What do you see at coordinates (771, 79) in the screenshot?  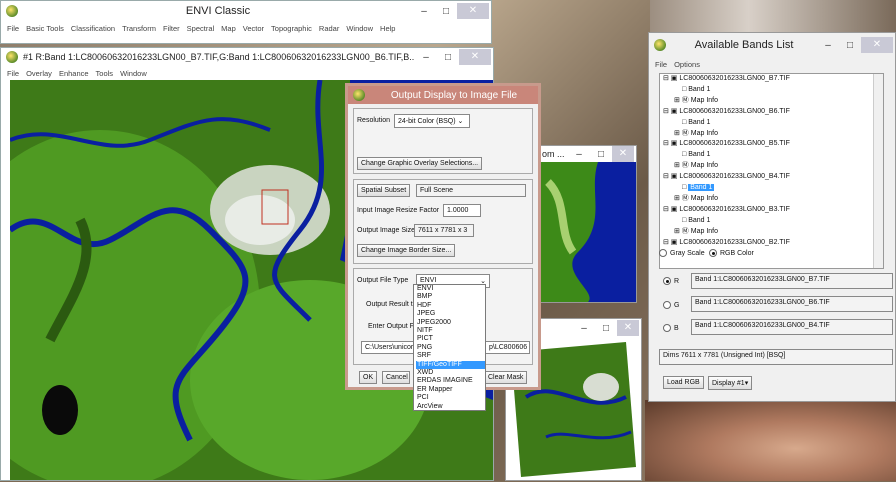 I see `tree-file-node: ⊟ ▣ LC80060632016233LGN00_B7.TIF` at bounding box center [771, 79].